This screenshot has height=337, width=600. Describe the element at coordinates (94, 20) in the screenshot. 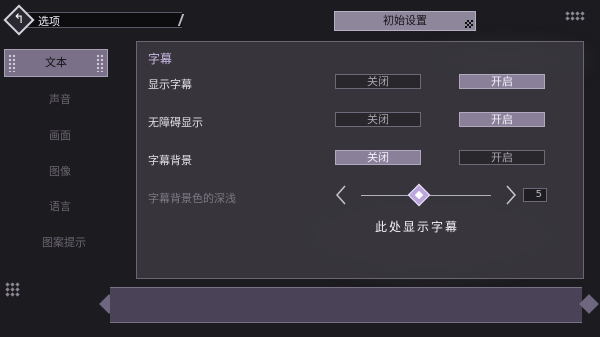

I see `back-bar: ↰ 选项` at that location.